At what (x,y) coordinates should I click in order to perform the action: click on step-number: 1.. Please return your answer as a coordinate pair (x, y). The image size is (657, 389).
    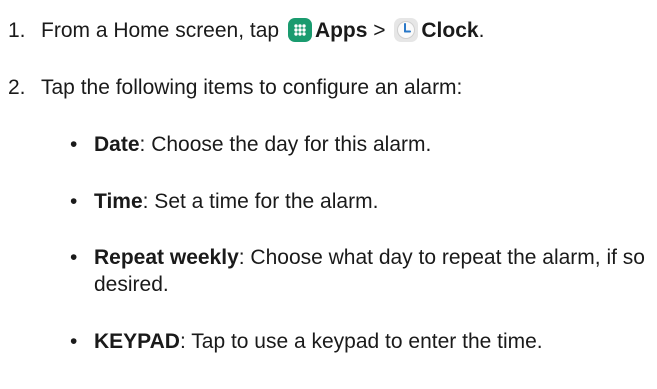
    Looking at the image, I should click on (17, 30).